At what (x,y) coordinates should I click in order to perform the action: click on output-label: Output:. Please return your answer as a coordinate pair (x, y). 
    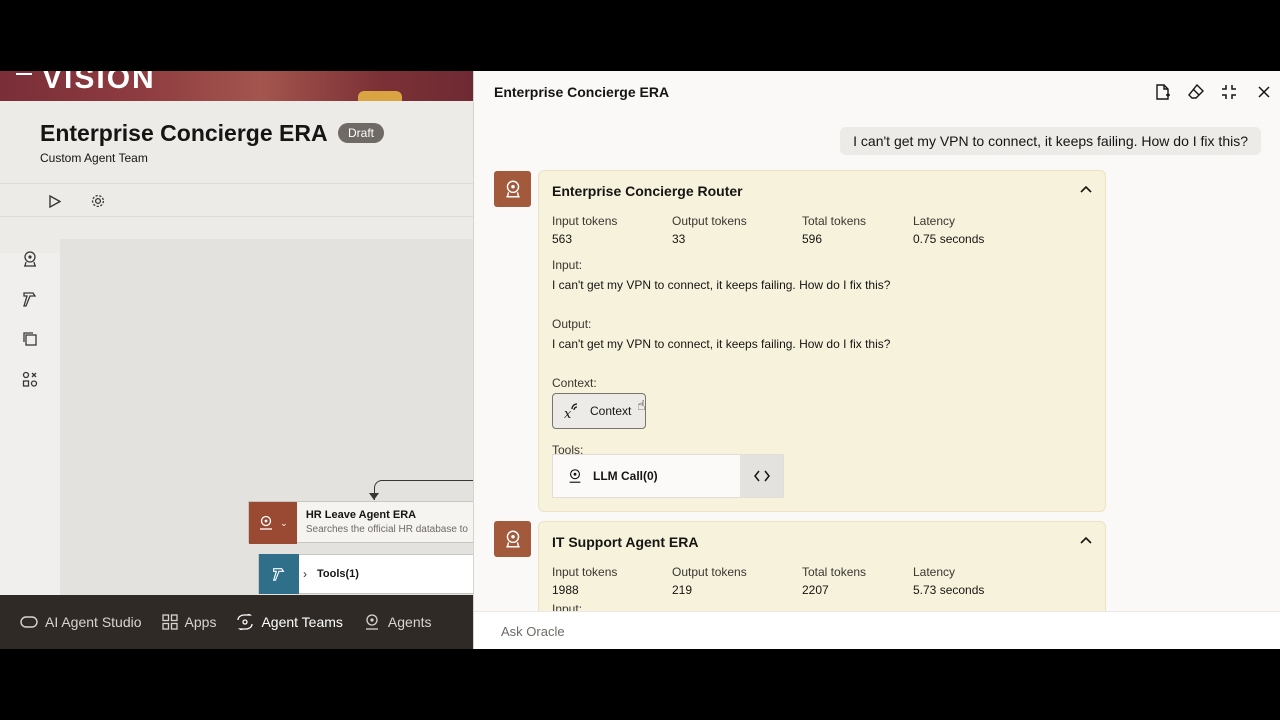
    Looking at the image, I should click on (572, 324).